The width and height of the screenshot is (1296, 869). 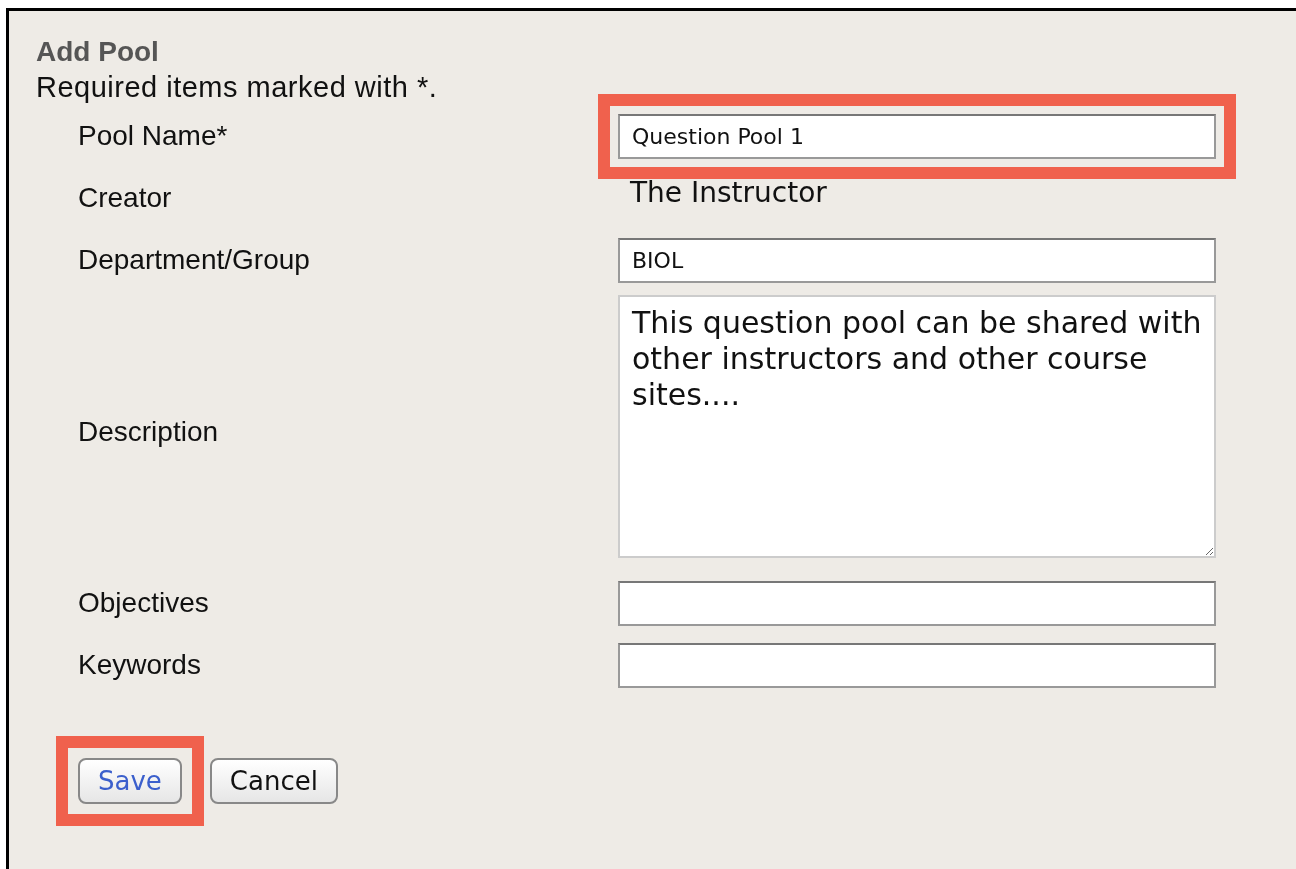 I want to click on field-label: Department/Group, so click(x=194, y=260).